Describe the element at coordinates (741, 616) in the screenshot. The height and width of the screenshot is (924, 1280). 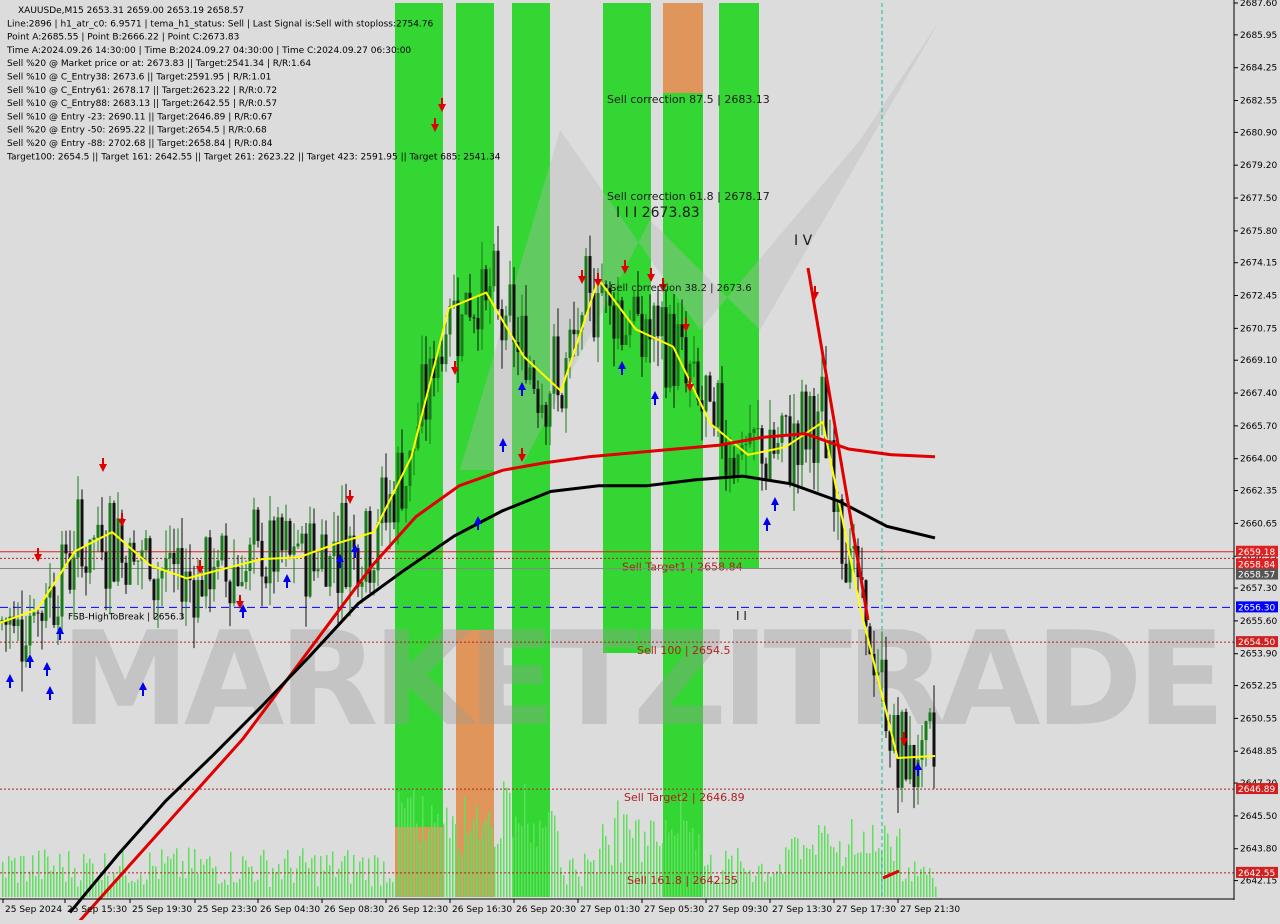
I see `annotation-label: I I` at that location.